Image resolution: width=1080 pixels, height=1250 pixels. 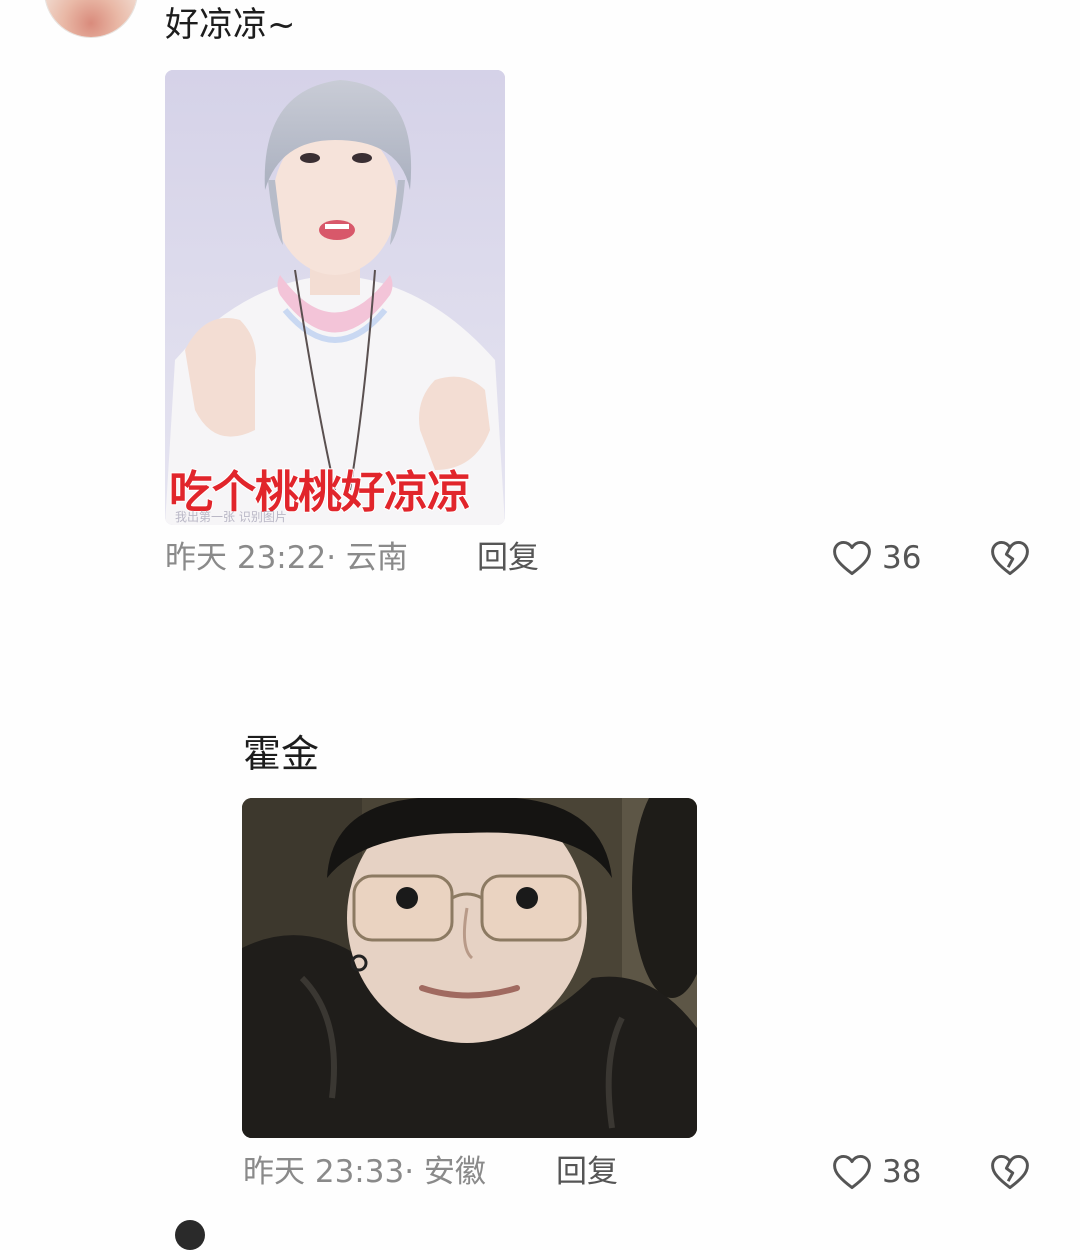 I want to click on comment-text: 霍金, so click(x=281, y=754).